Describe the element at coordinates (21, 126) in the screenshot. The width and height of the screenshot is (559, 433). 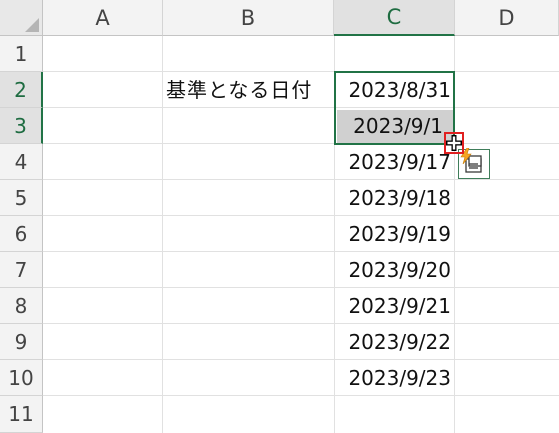
I see `row-header-3: 3` at that location.